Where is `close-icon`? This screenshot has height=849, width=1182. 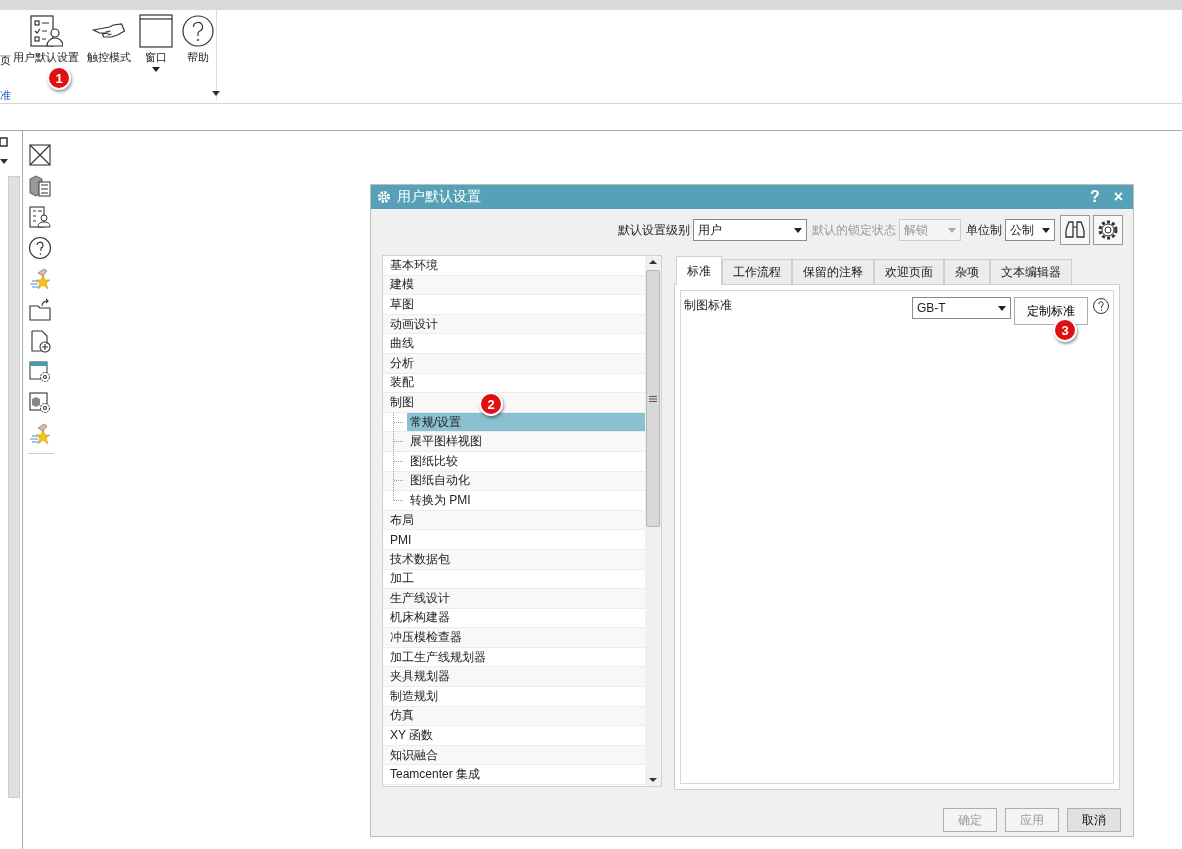
close-icon is located at coordinates (40, 155).